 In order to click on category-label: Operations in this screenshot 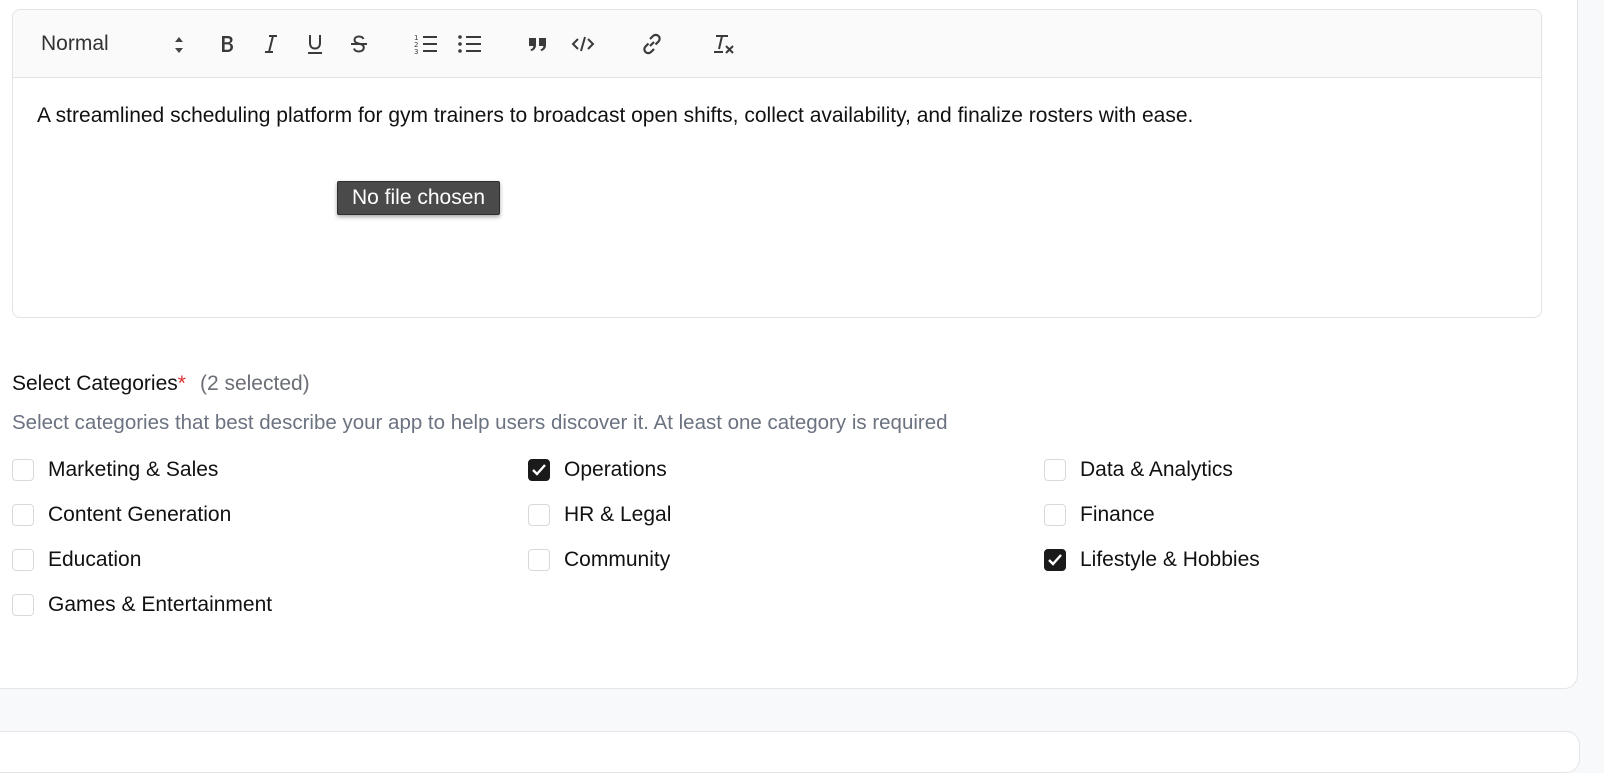, I will do `click(615, 469)`.